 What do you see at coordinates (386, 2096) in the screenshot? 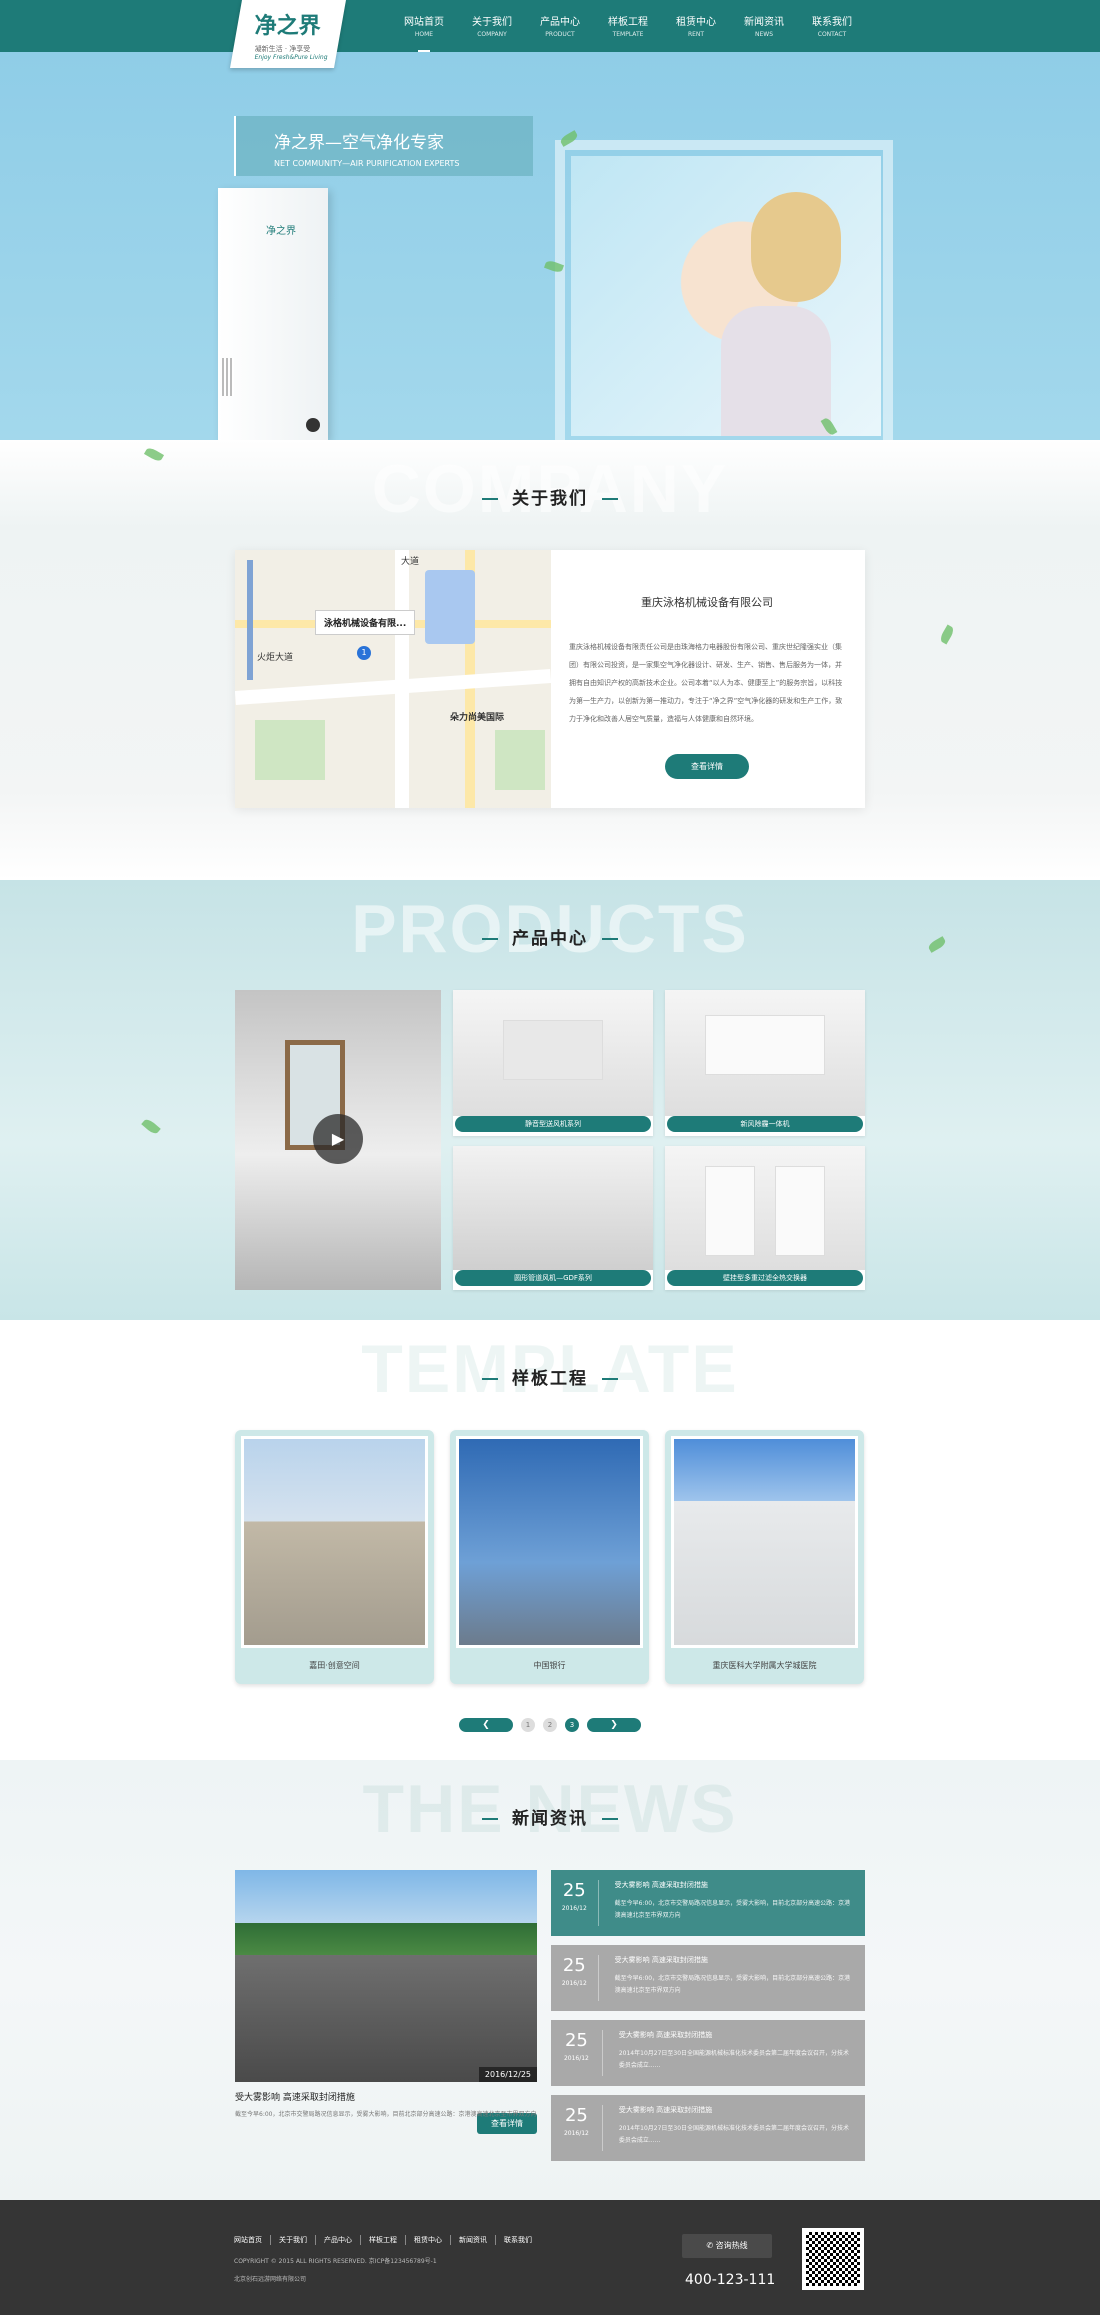
I see `news-feature-headline: 受大雾影响 高速采取封闭措施` at bounding box center [386, 2096].